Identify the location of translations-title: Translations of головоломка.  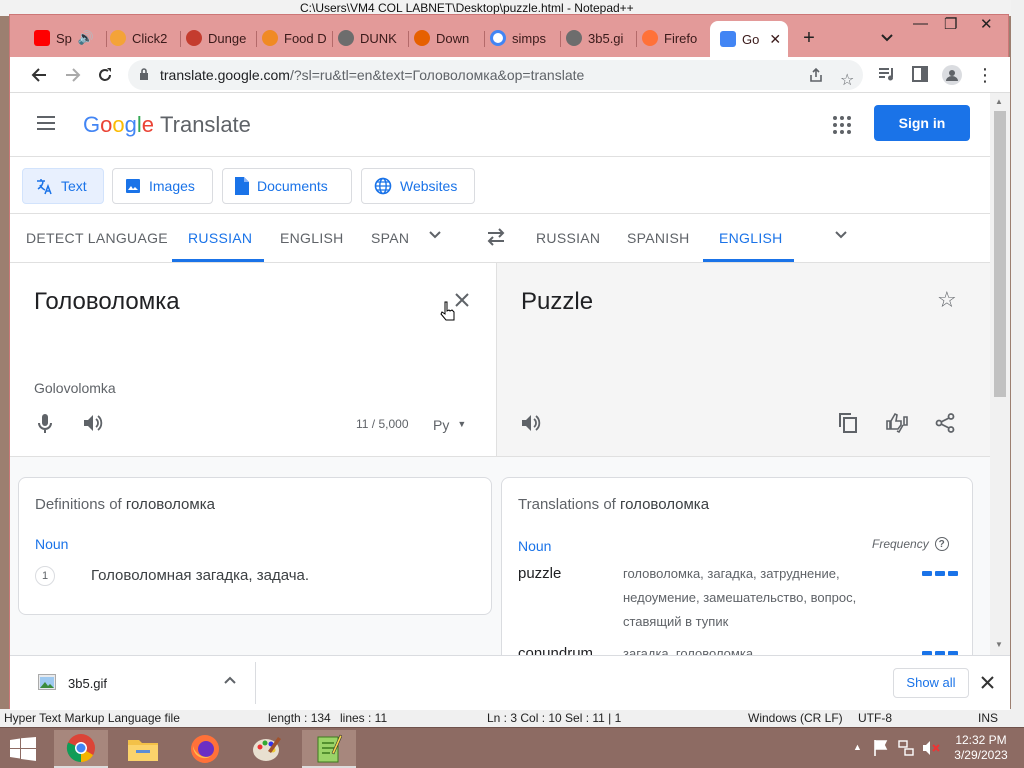
(613, 504).